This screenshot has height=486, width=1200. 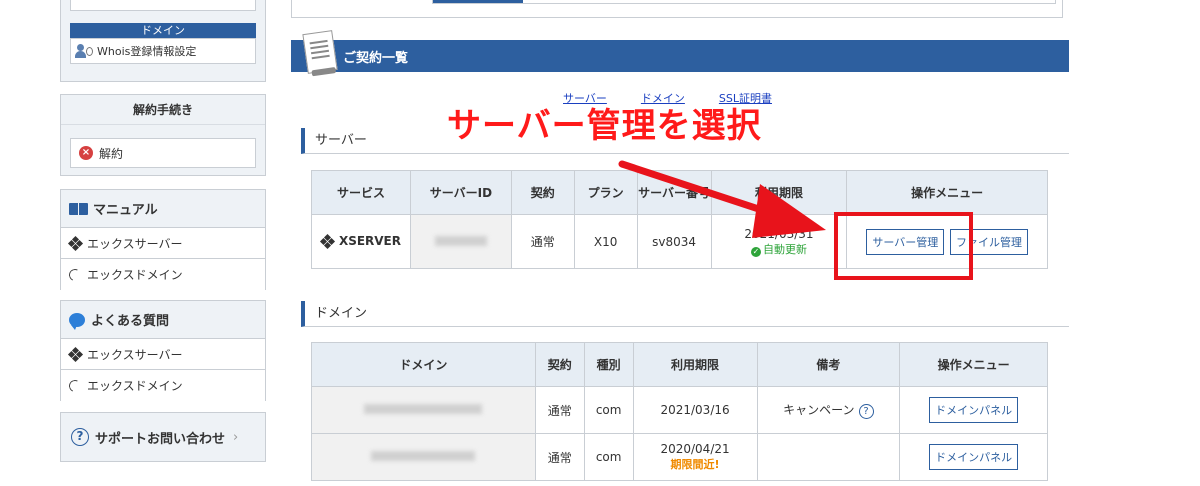 What do you see at coordinates (361, 192) in the screenshot?
I see `col-header: サービス` at bounding box center [361, 192].